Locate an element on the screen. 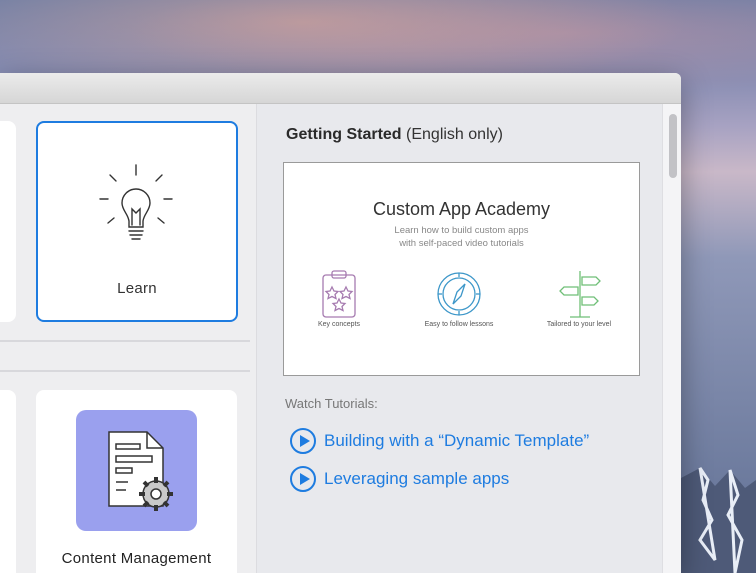 The image size is (756, 573). signpost-icon is located at coordinates (580, 294).